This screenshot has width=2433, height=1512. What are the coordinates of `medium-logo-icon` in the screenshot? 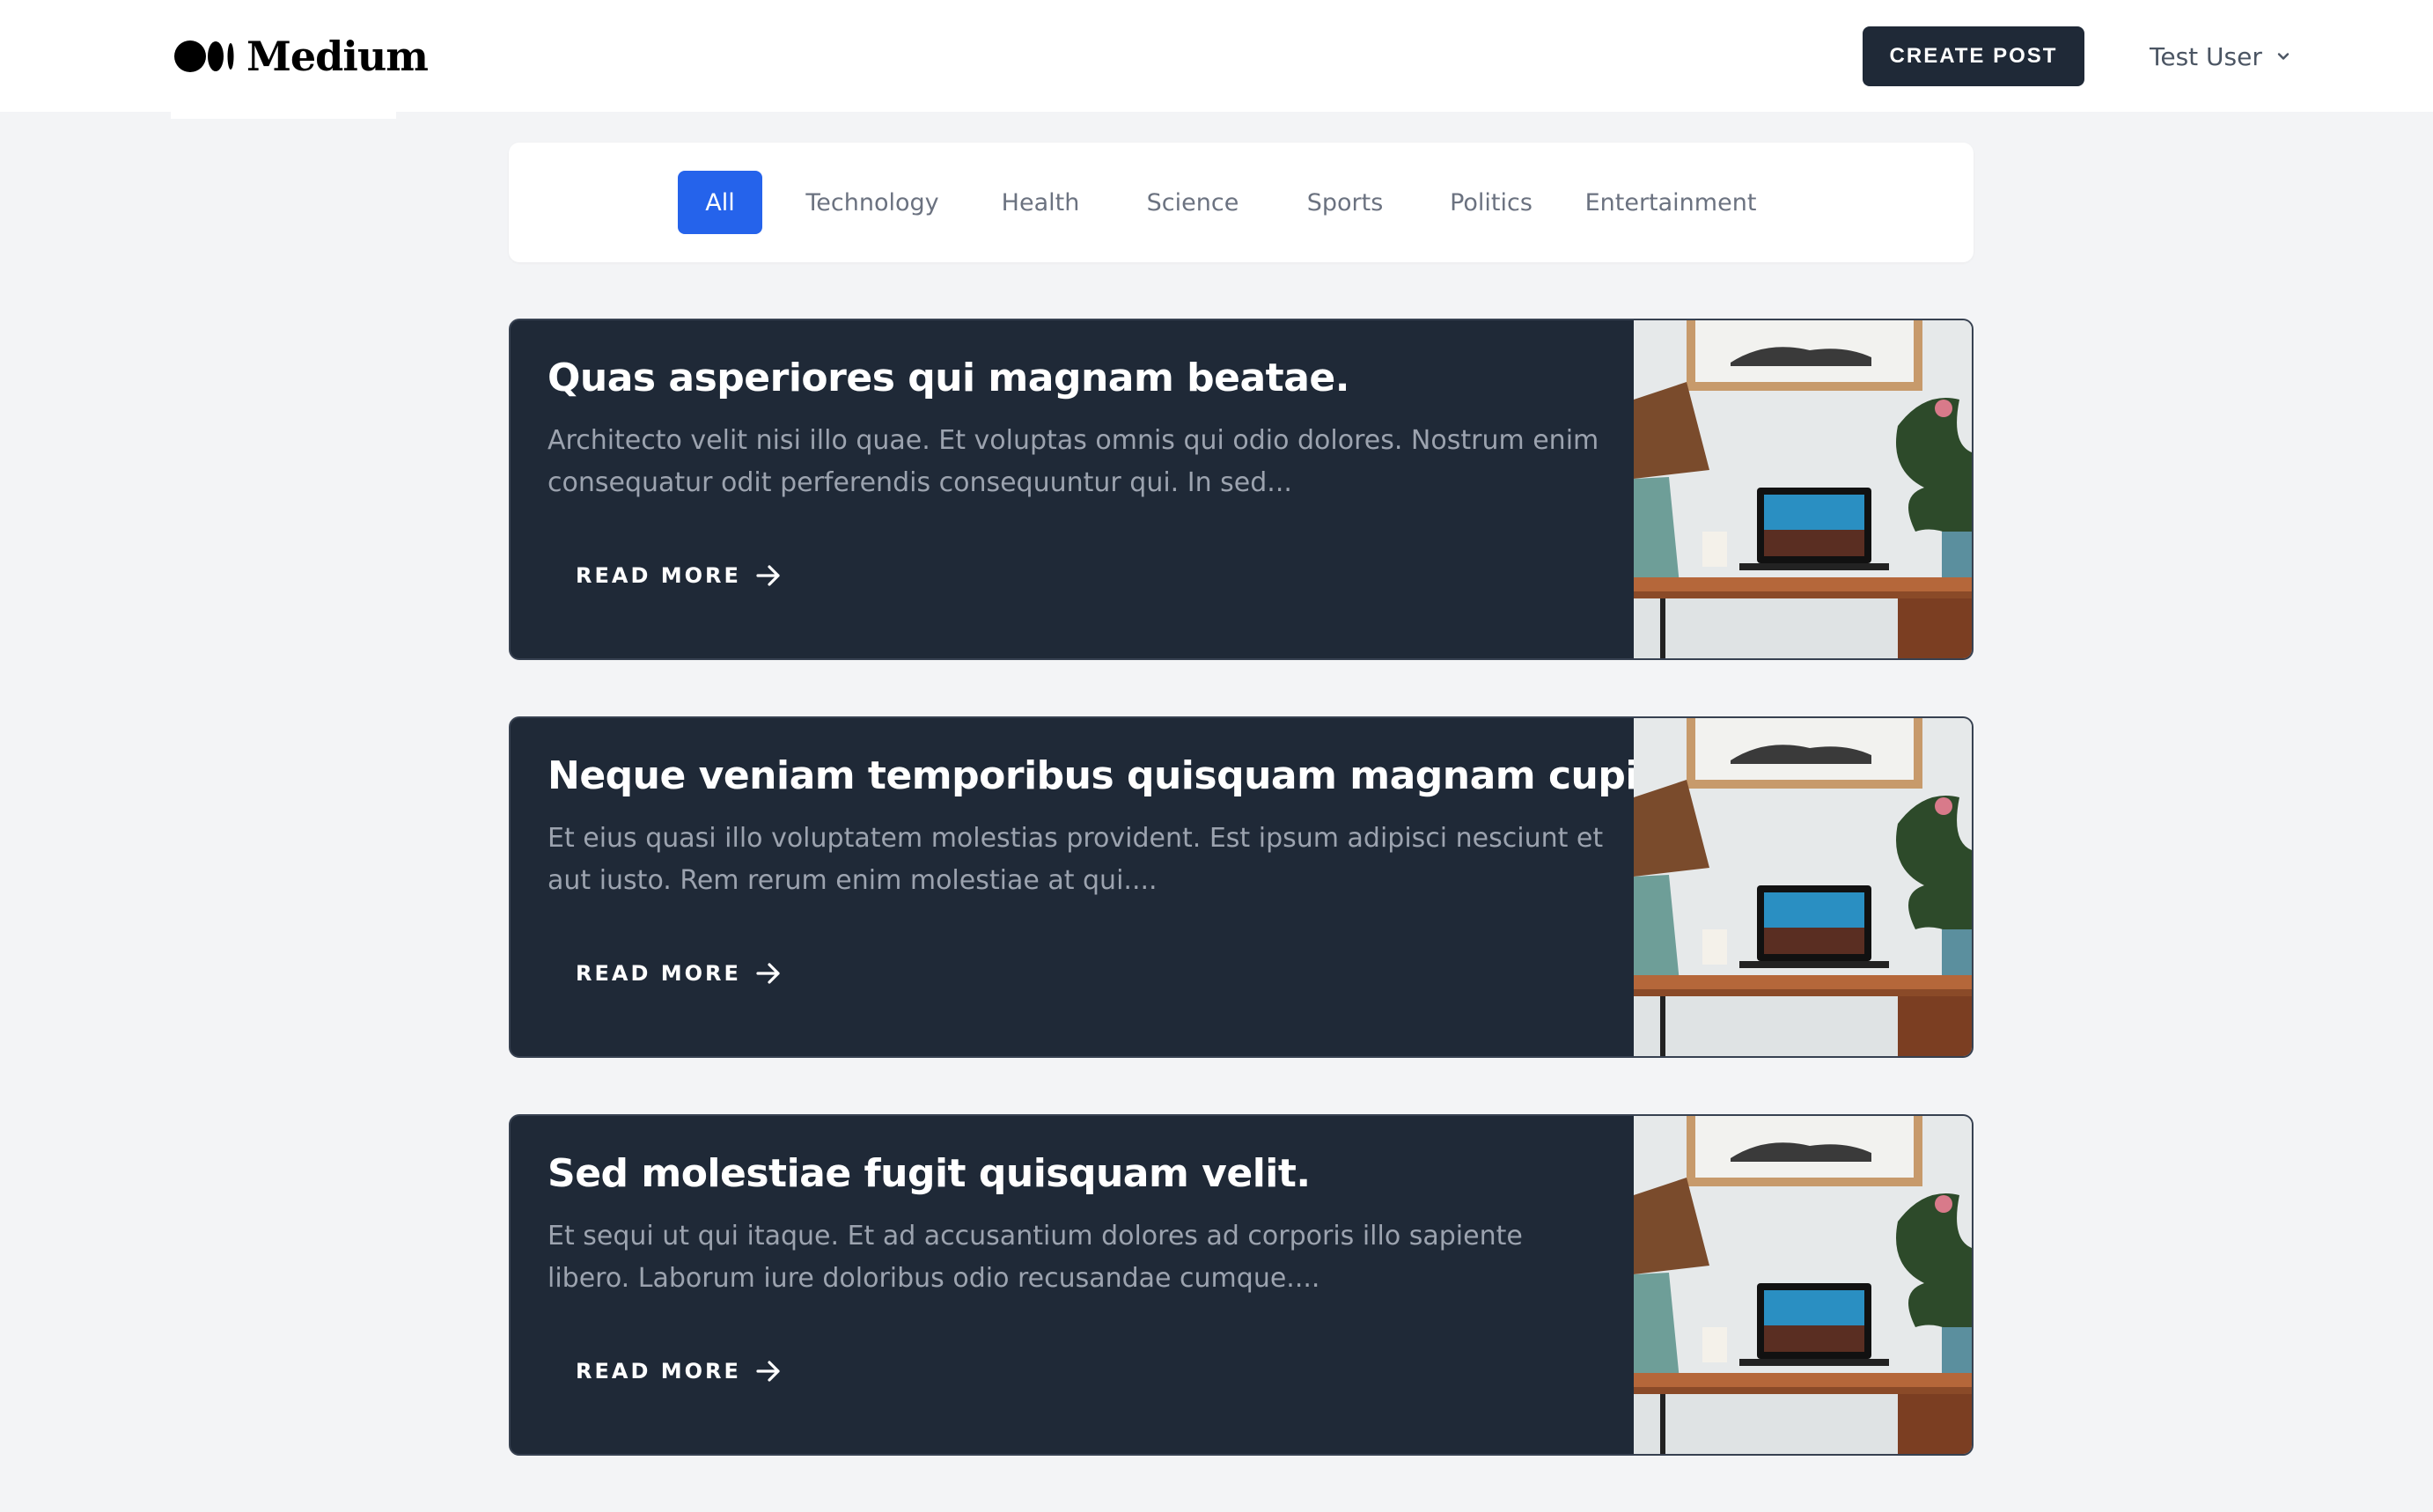 It's located at (206, 57).